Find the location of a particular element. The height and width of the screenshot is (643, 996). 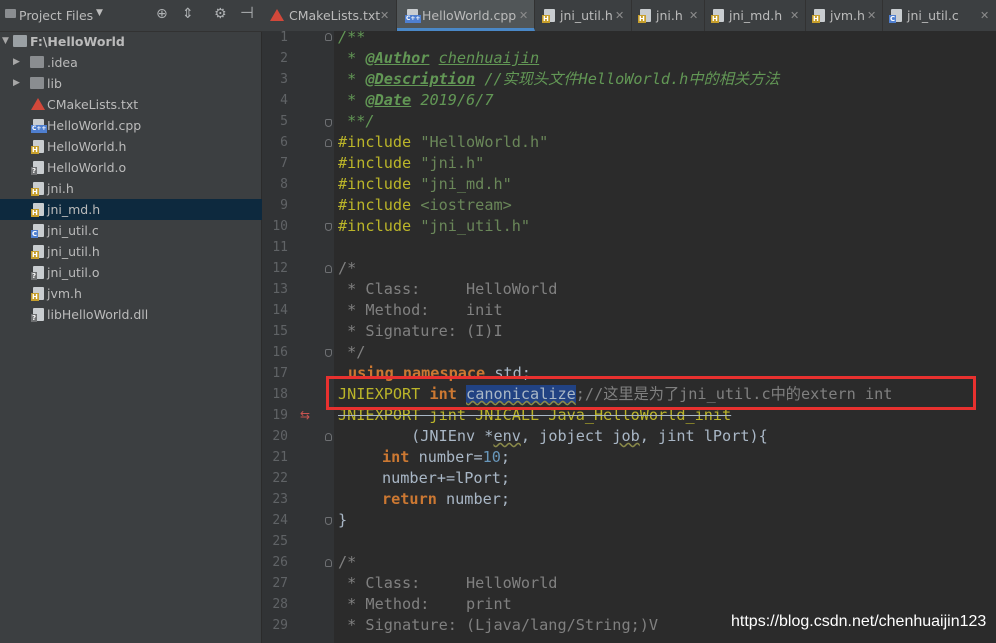

code-token: ;//这里是为了jni_util.c中的extern int is located at coordinates (734, 394).